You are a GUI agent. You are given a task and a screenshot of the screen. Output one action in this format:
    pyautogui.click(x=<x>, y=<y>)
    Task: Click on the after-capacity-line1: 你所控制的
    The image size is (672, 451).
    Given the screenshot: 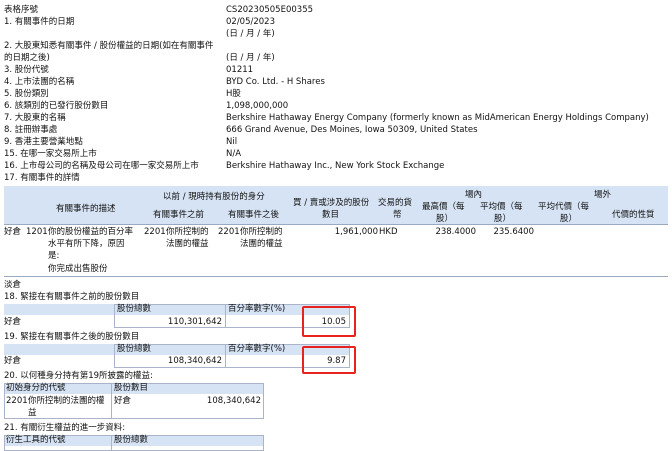 What is the action you would take?
    pyautogui.click(x=261, y=232)
    